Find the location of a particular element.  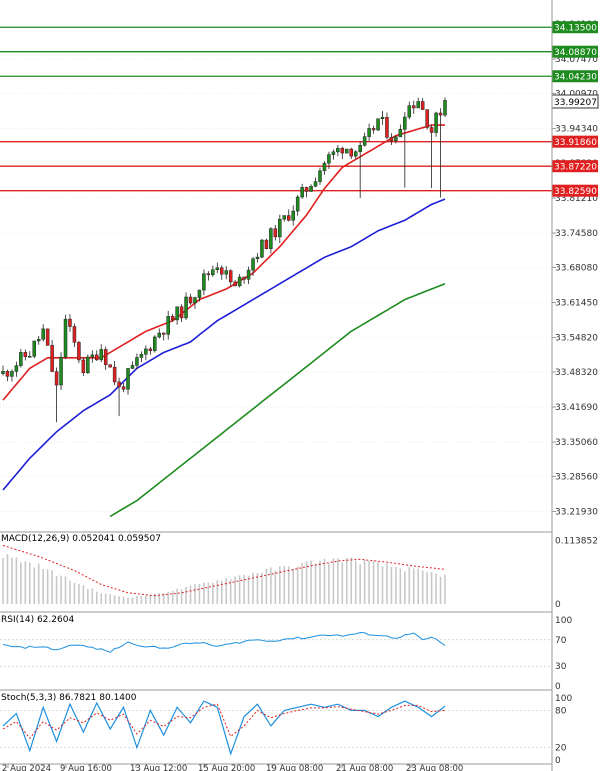

price-tick-label: 33.61450 is located at coordinates (576, 303).